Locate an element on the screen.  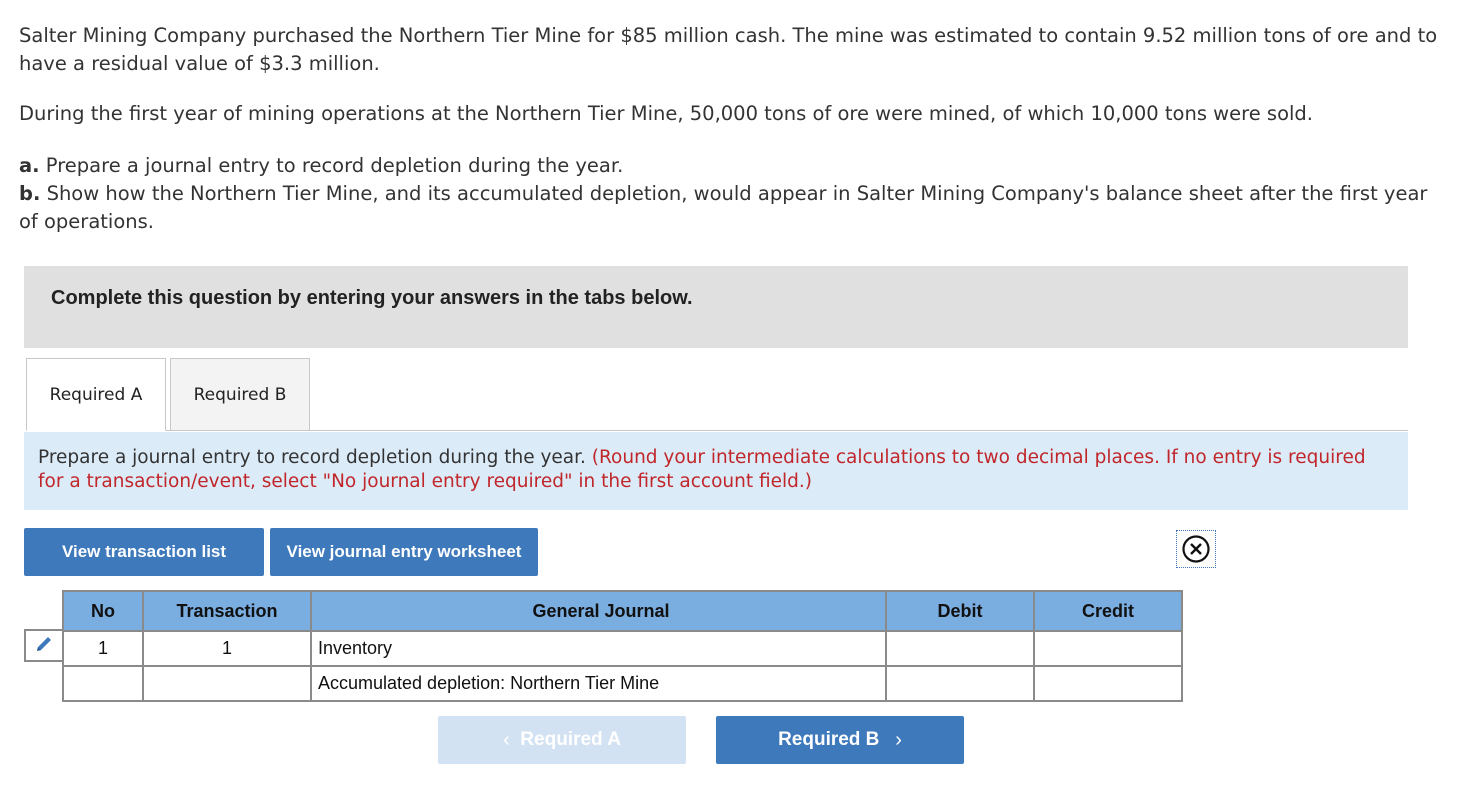
prev-label: Required A is located at coordinates (570, 739).